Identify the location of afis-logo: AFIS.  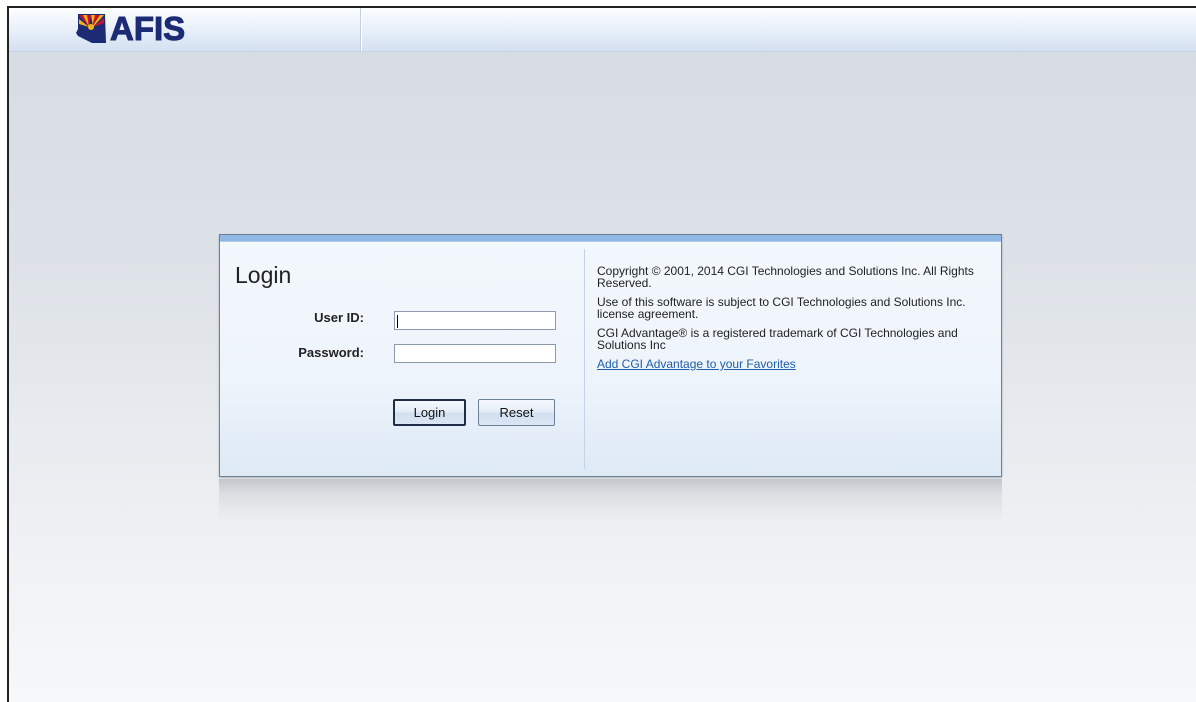
(130, 28).